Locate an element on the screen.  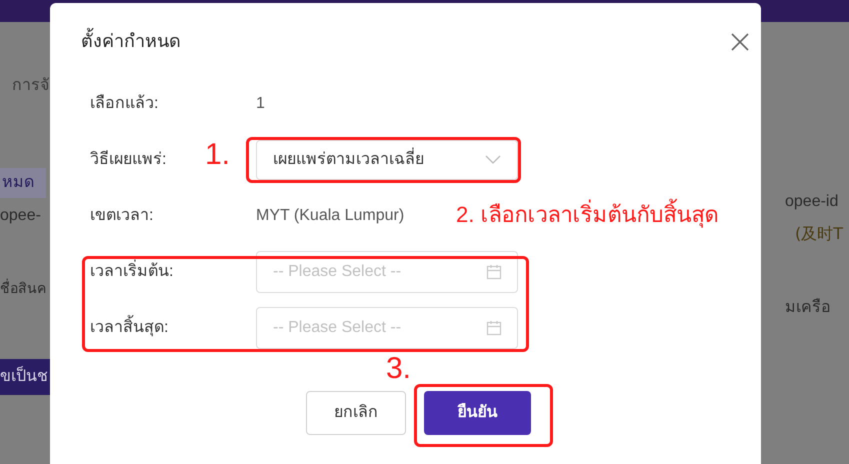
close-button is located at coordinates (740, 41).